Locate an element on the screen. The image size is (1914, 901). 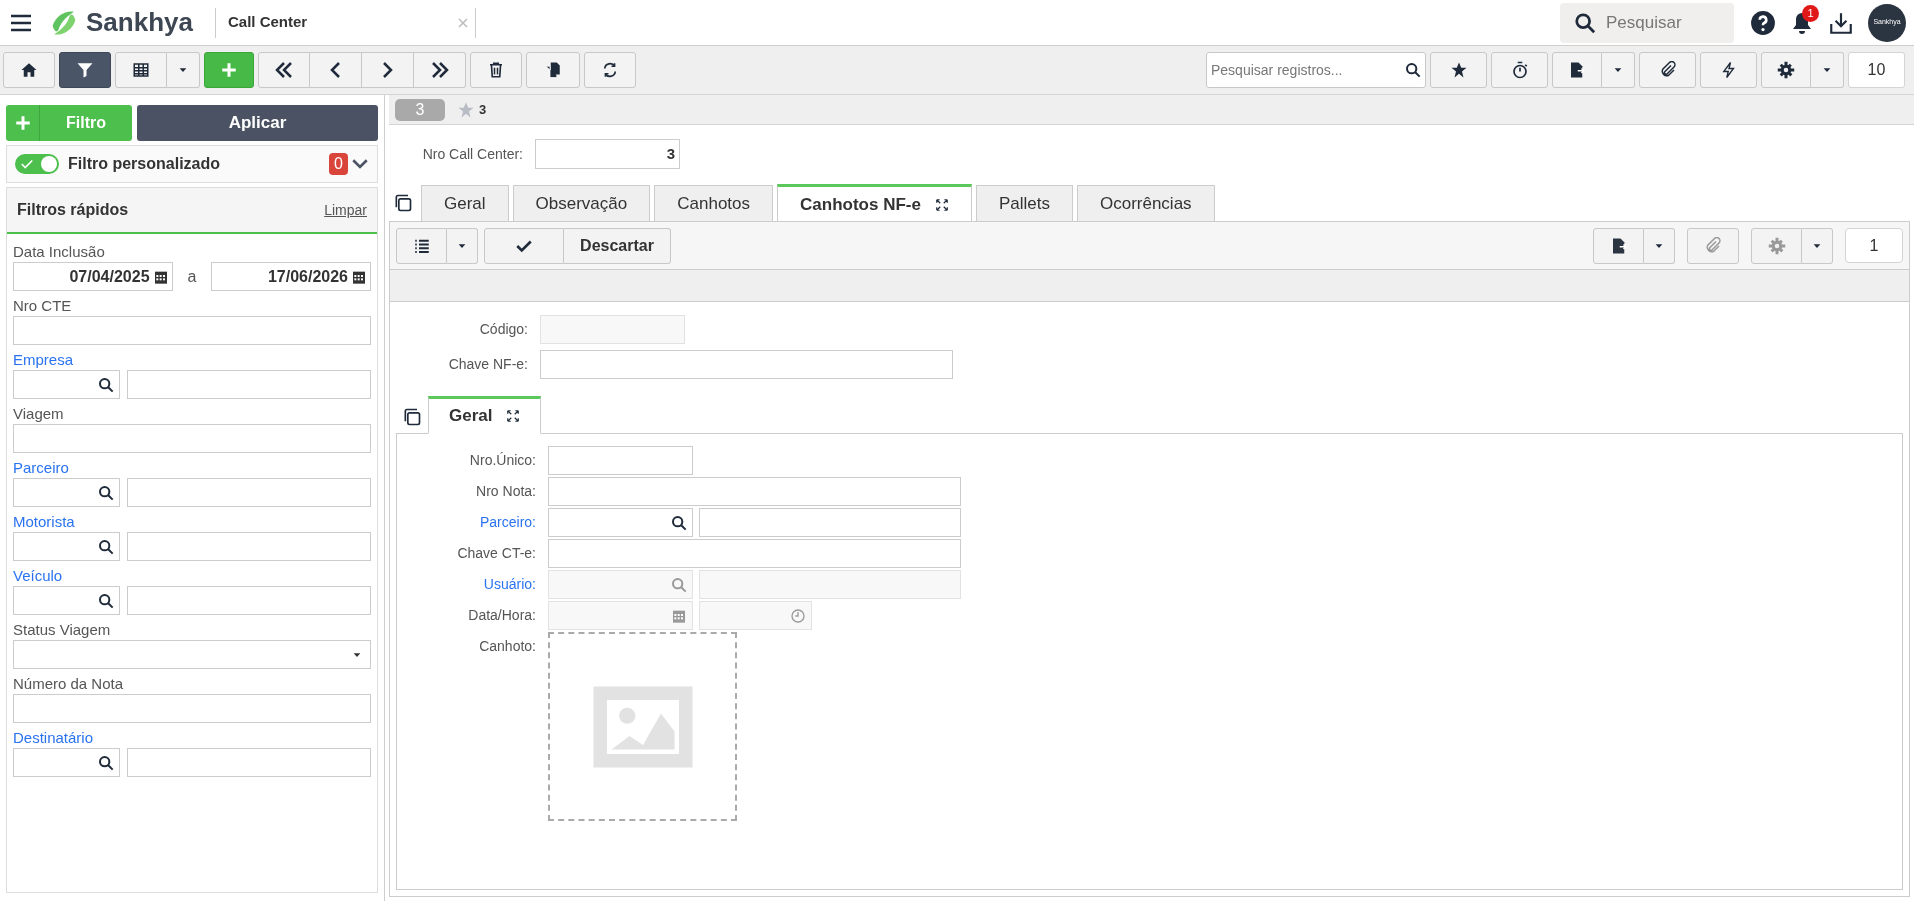
copy-icon is located at coordinates (553, 70).